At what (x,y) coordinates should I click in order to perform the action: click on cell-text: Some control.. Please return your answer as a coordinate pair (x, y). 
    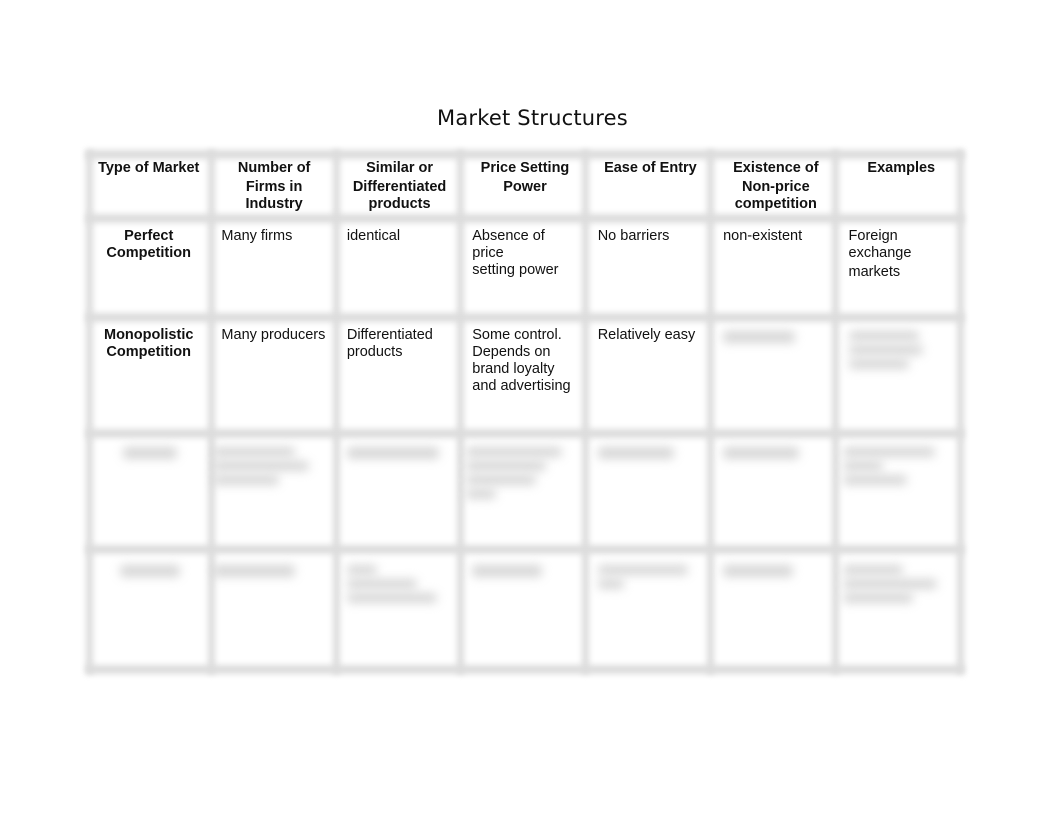
    Looking at the image, I should click on (517, 335).